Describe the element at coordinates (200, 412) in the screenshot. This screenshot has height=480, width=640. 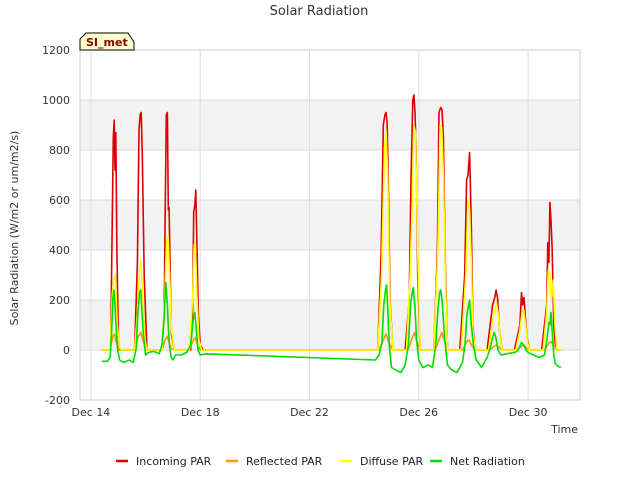
I see `x-tick-label: Dec 18` at that location.